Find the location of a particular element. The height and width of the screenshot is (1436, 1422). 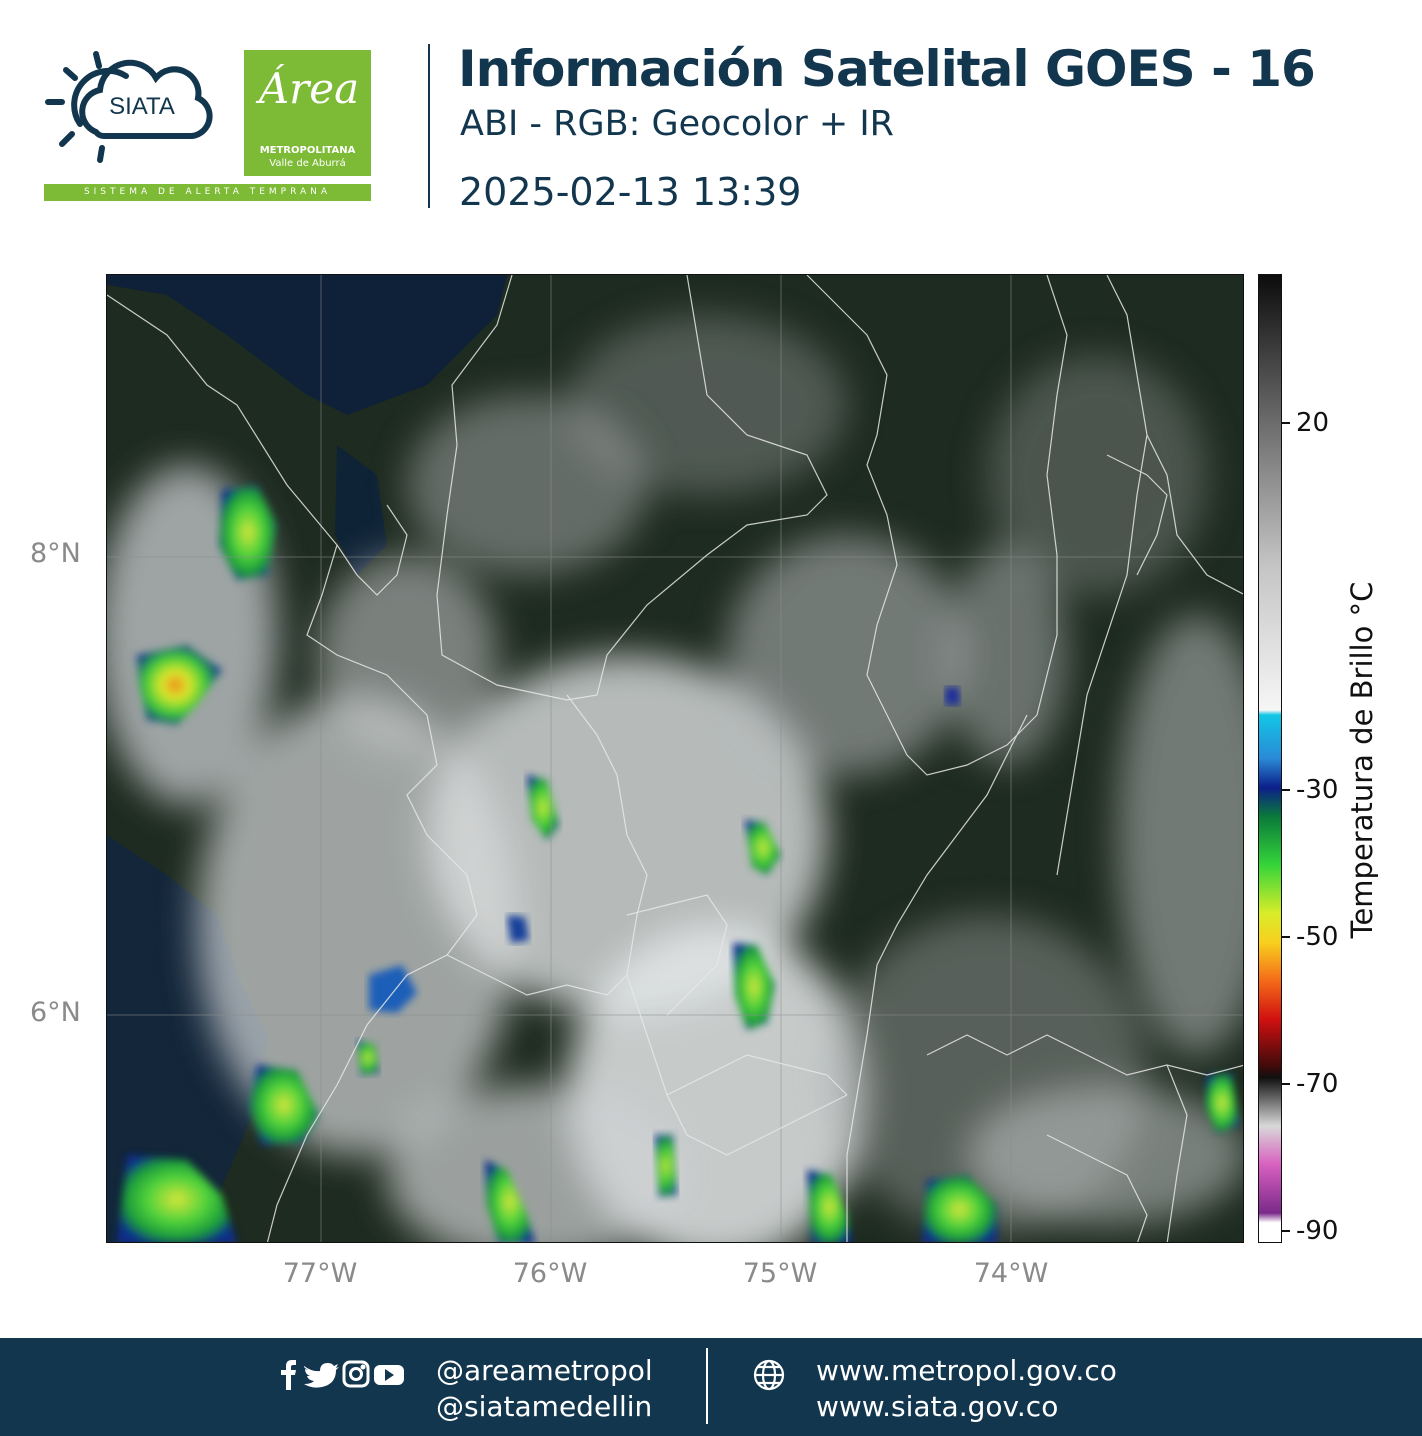

page-subtitle: ABI - RGB: Geocolor + IR is located at coordinates (677, 124).